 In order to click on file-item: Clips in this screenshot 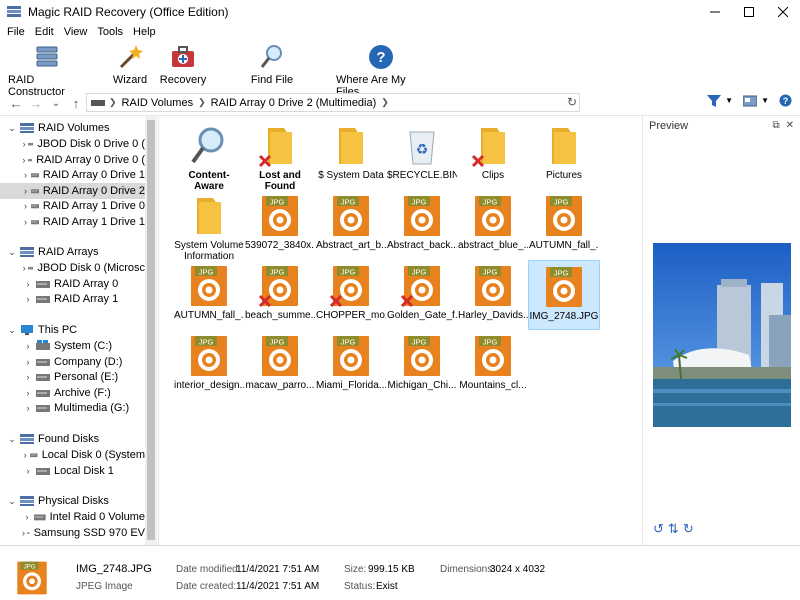, I will do `click(493, 155)`.